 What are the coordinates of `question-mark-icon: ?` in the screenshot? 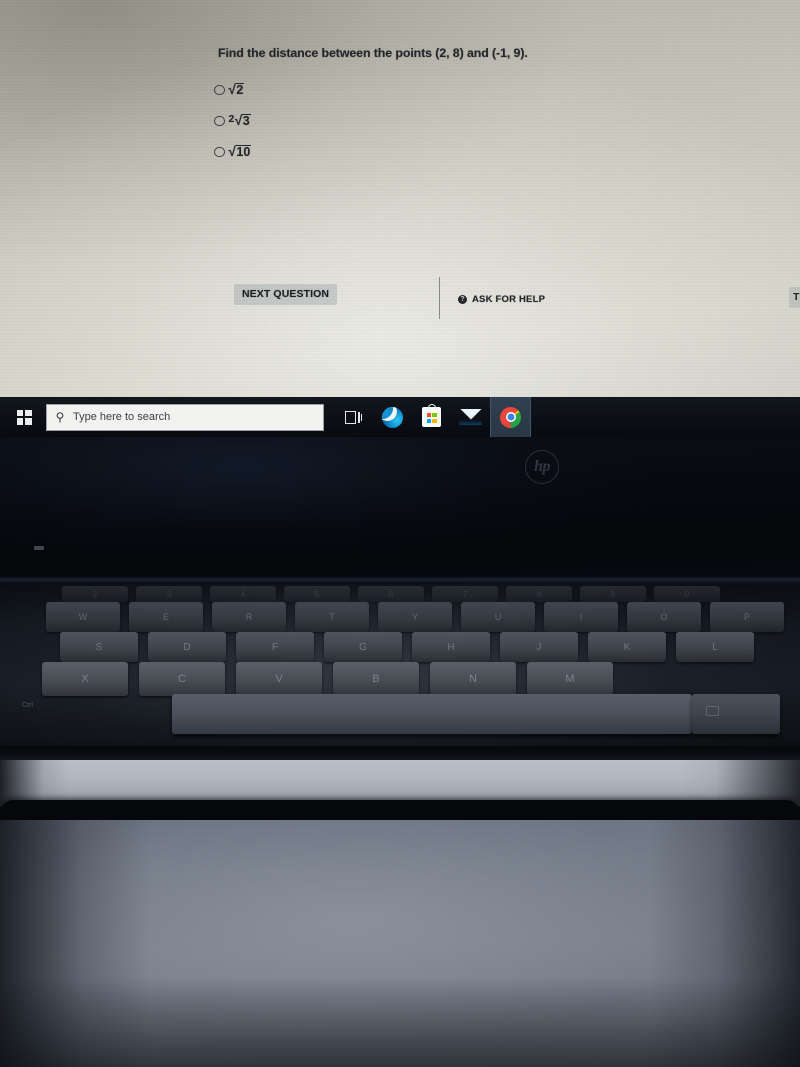 It's located at (462, 299).